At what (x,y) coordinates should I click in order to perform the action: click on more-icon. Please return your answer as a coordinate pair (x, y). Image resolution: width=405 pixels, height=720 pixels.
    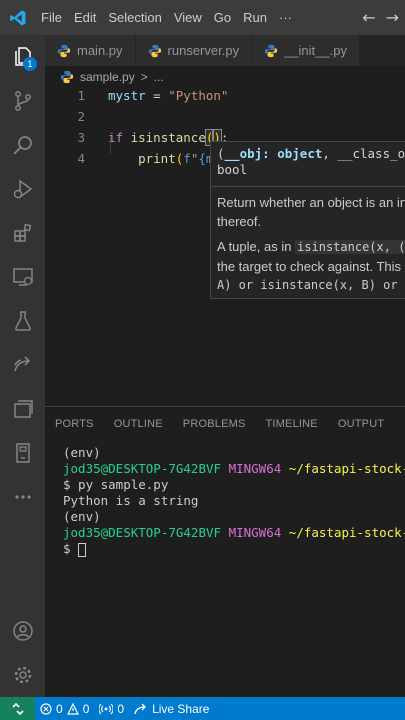
    Looking at the image, I should click on (22, 497).